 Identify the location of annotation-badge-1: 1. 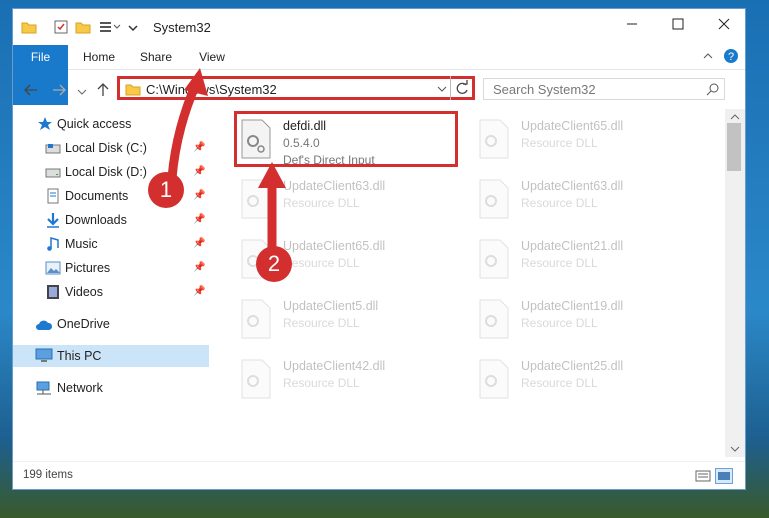
(166, 190).